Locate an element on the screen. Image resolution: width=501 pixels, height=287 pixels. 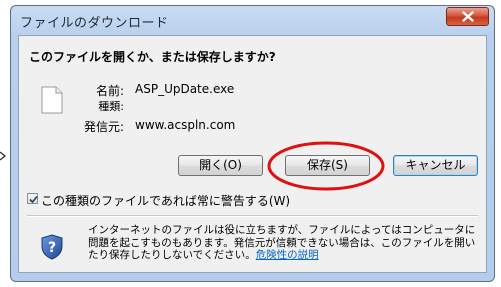
file-name-row: 名前: ASP_UpDate.exe is located at coordinates (164, 90).